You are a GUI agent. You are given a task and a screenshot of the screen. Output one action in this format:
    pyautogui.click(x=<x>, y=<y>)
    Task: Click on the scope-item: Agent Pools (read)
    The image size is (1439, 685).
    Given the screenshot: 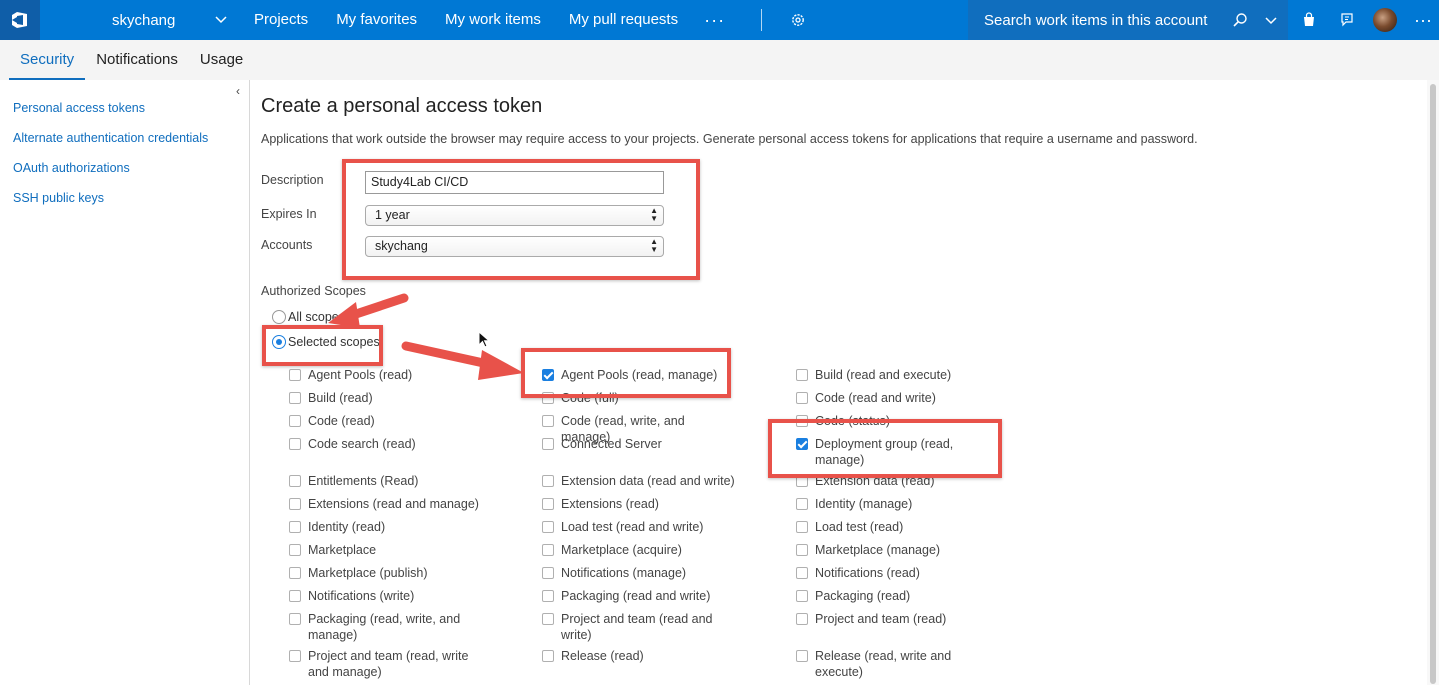 What is the action you would take?
    pyautogui.click(x=386, y=375)
    